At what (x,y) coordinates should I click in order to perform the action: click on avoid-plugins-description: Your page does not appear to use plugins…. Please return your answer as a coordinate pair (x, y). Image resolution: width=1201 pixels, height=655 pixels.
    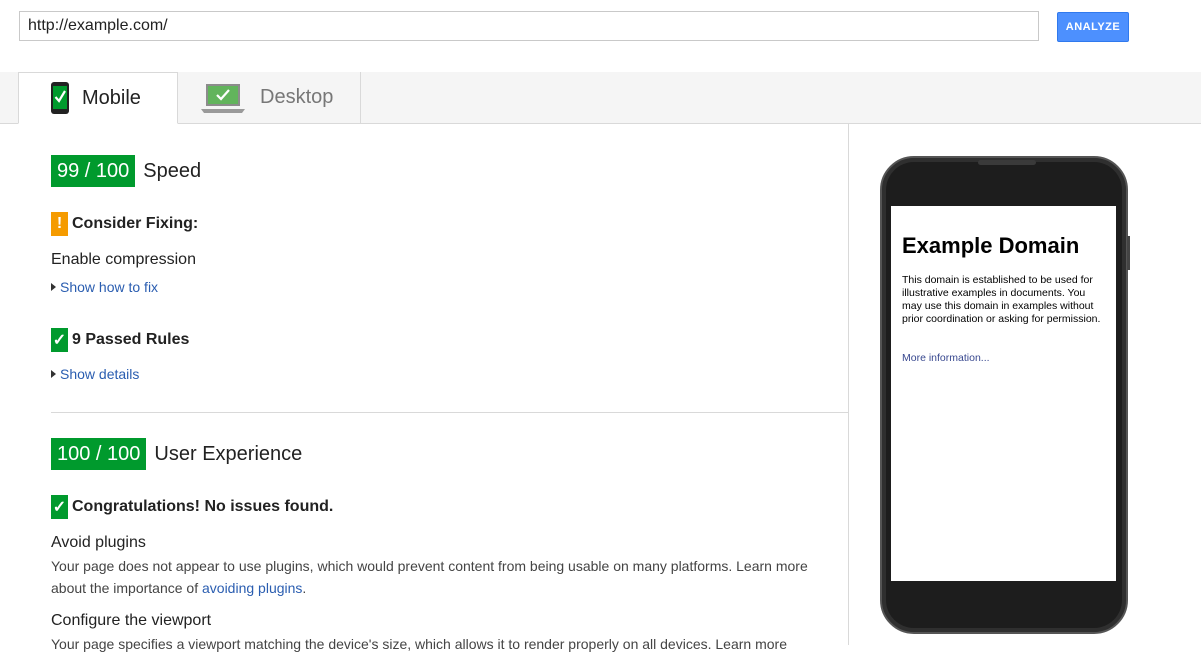
    Looking at the image, I should click on (446, 577).